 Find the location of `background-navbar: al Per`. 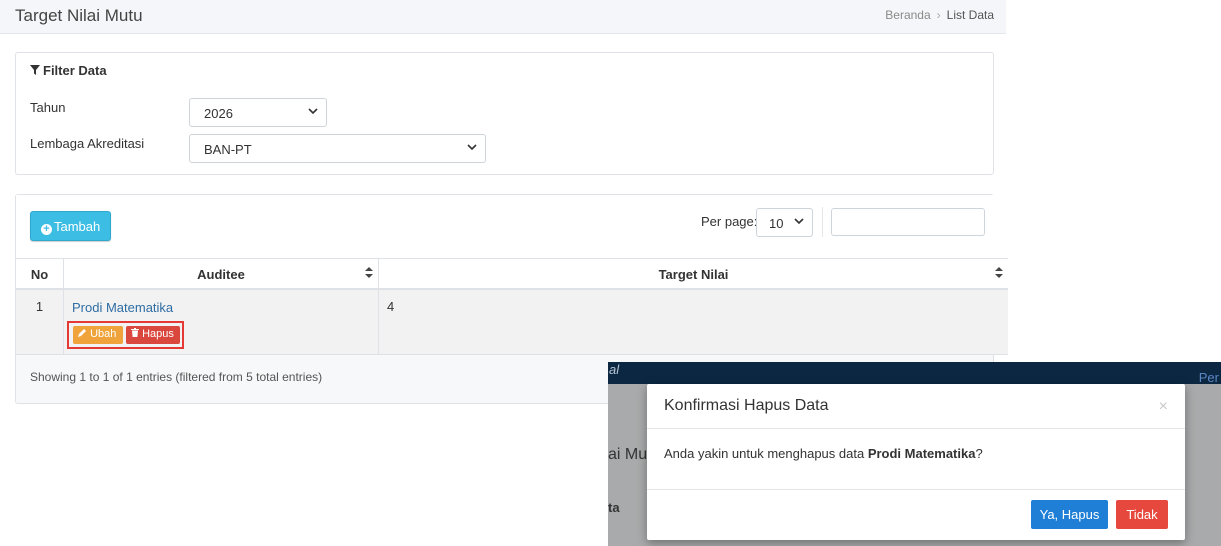

background-navbar: al Per is located at coordinates (914, 373).